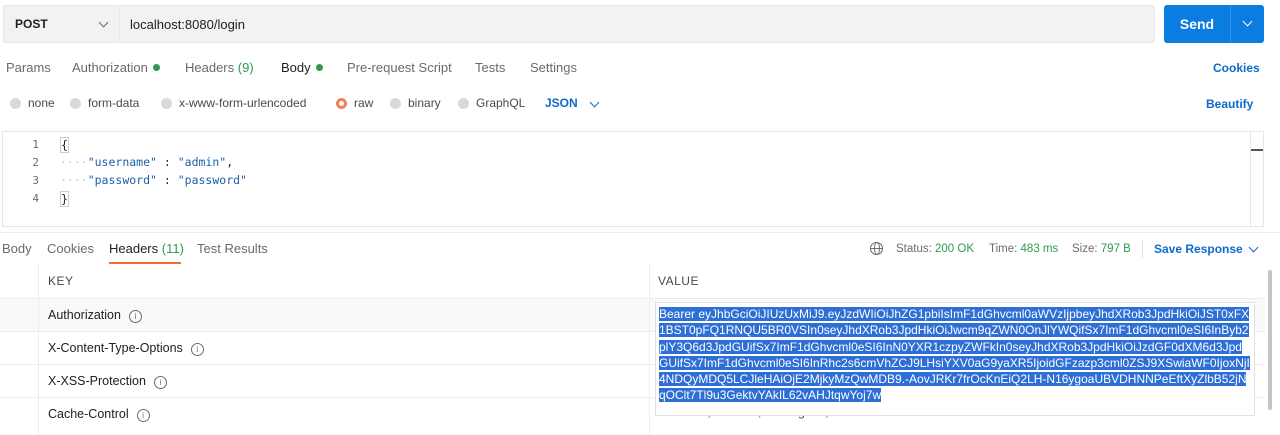  I want to click on header-key: Cache-Control i, so click(99, 414).